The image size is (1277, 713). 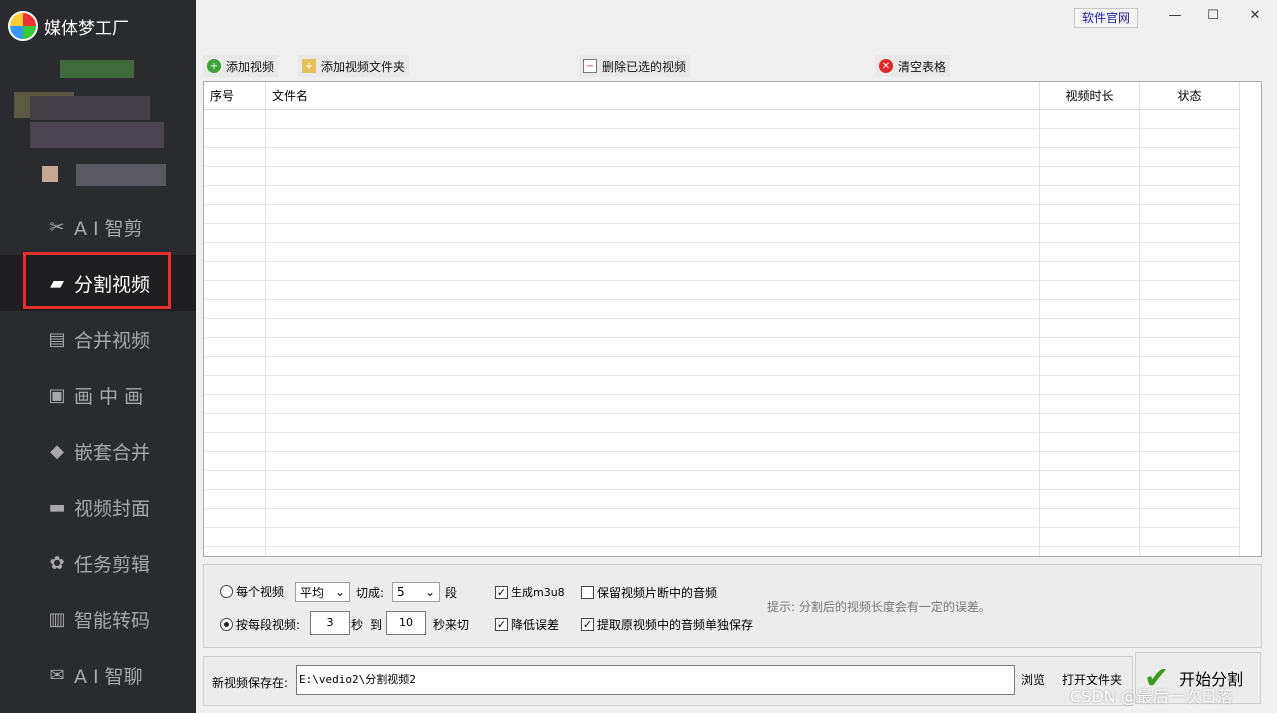 I want to click on minimize-icon: —, so click(x=1175, y=17).